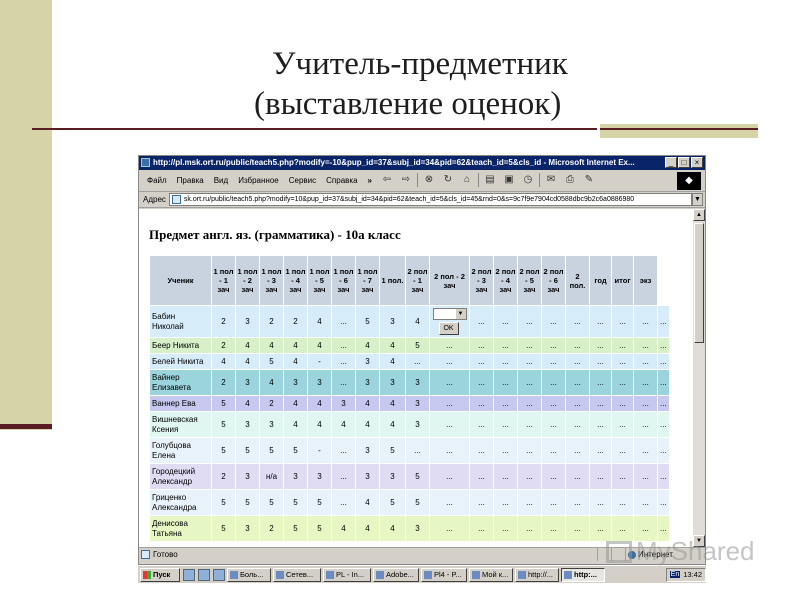 This screenshot has height=600, width=800. Describe the element at coordinates (671, 162) in the screenshot. I see `minimize-button: _` at that location.